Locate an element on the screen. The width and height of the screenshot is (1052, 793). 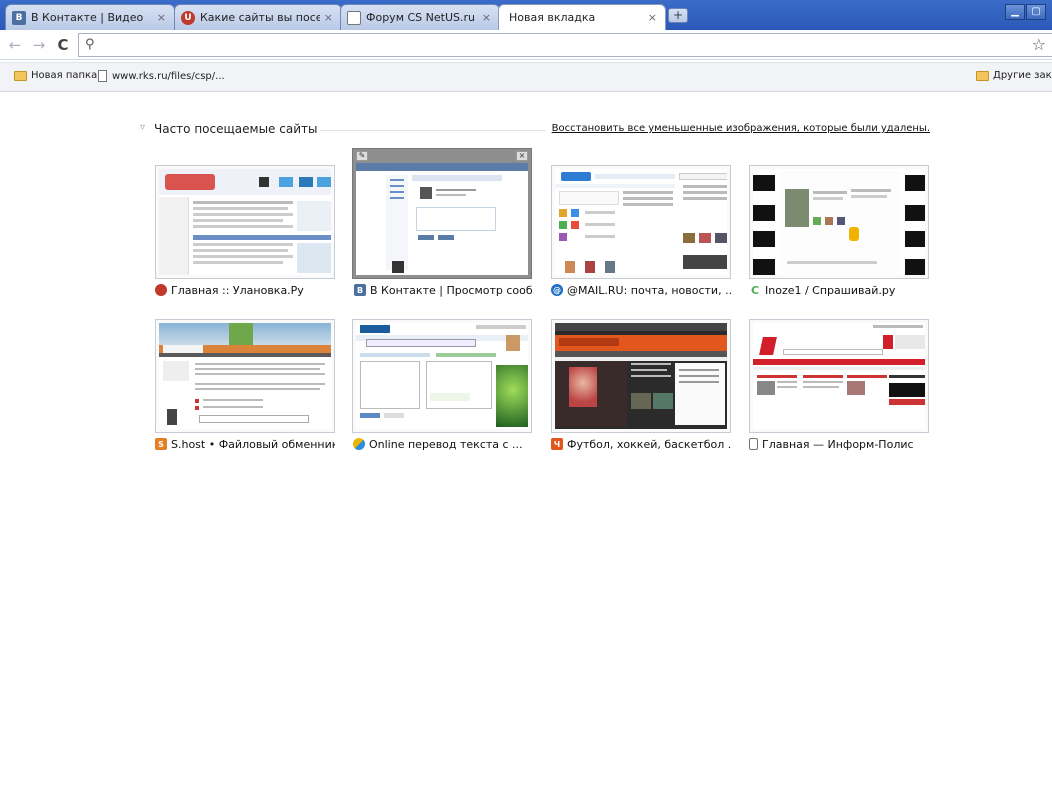
other-bookmarks-label: Другие заклад is located at coordinates (1022, 75).